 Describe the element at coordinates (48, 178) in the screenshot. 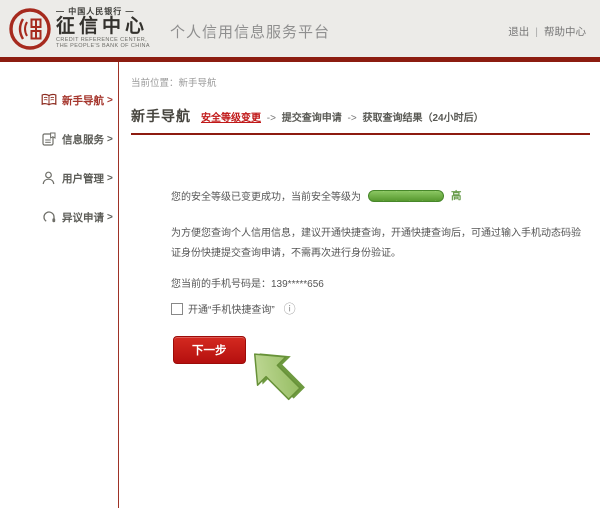

I see `user-icon` at that location.